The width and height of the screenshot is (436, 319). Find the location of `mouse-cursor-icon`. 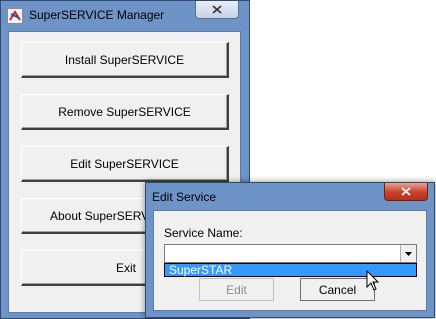

mouse-cursor-icon is located at coordinates (373, 280).